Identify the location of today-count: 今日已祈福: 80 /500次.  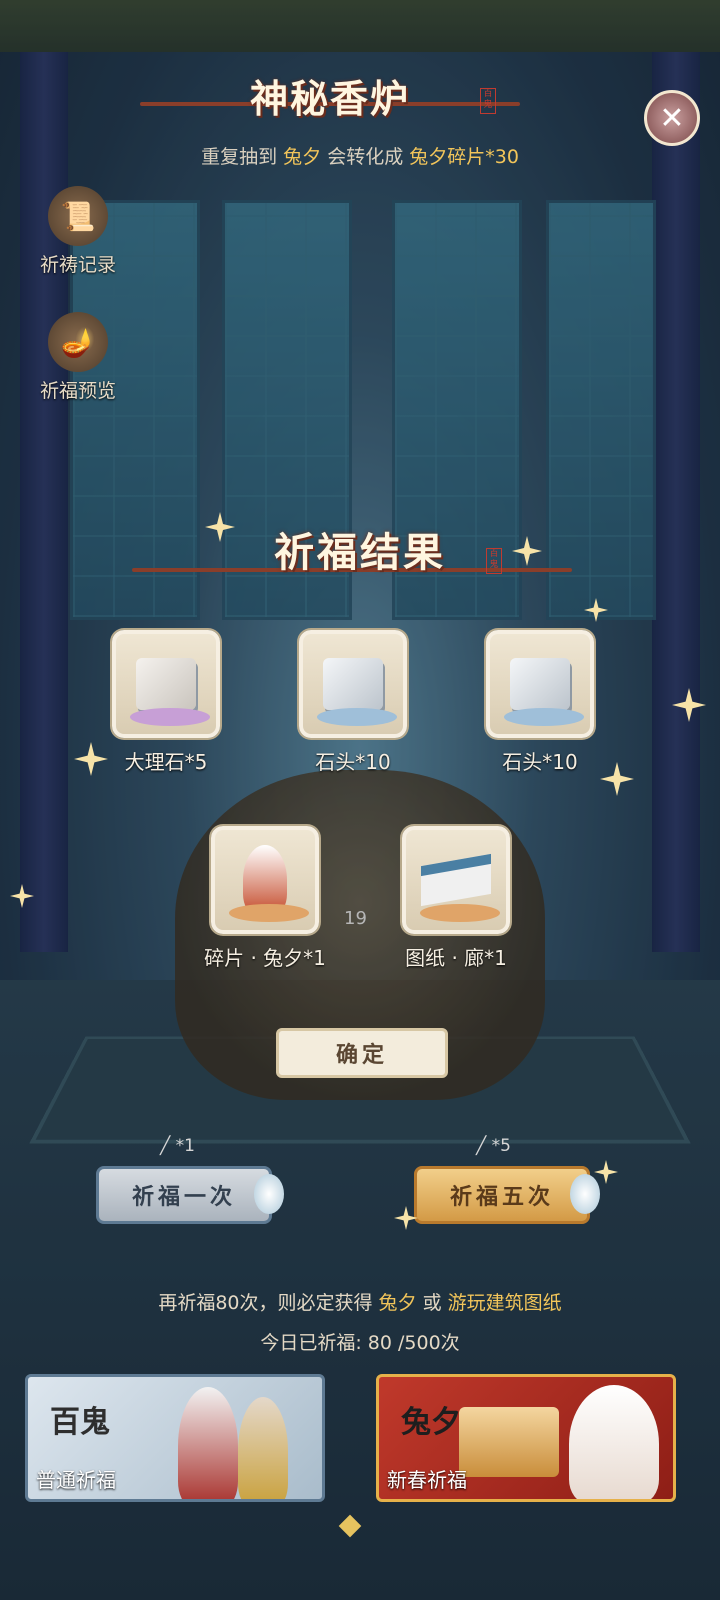
(360, 1343).